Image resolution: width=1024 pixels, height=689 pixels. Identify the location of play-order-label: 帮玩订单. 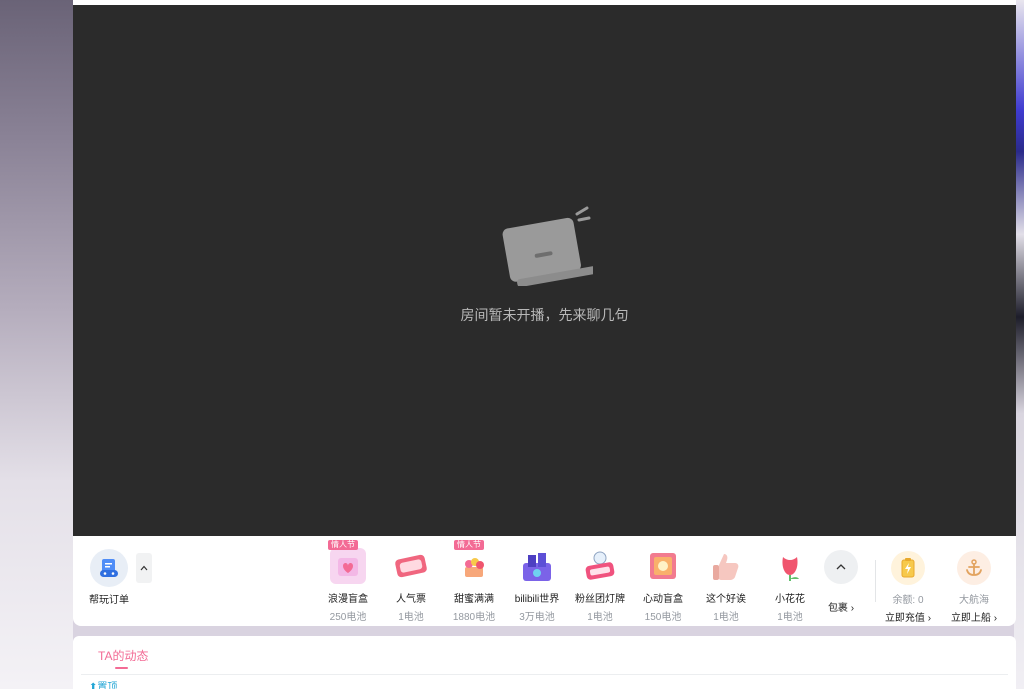
(109, 600).